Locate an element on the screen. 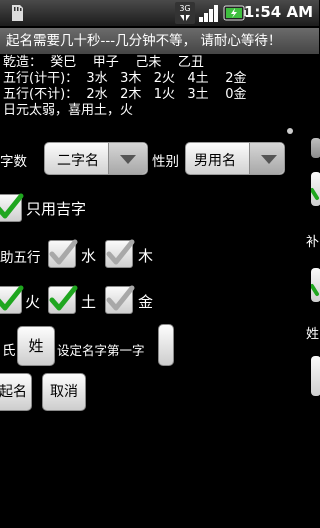  element-label-water: 水 is located at coordinates (89, 256).